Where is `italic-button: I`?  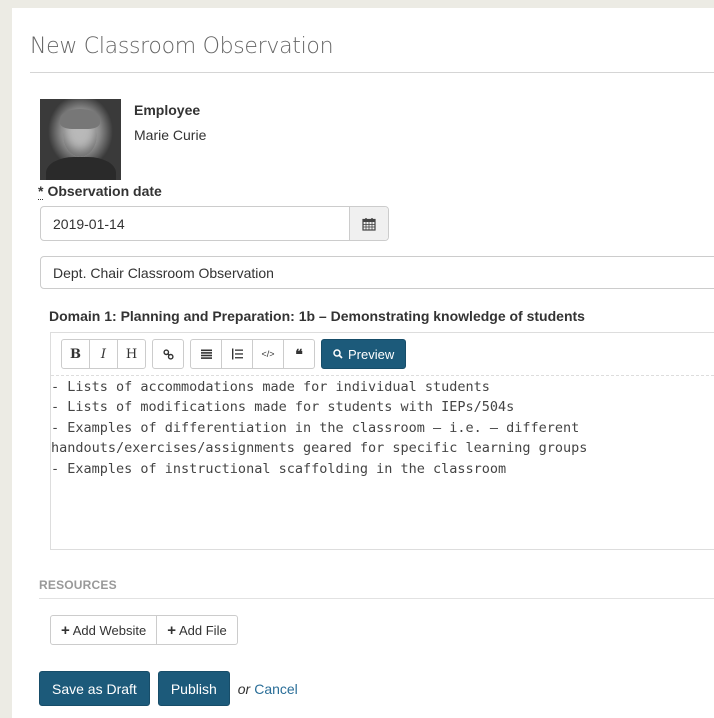
italic-button: I is located at coordinates (103, 354).